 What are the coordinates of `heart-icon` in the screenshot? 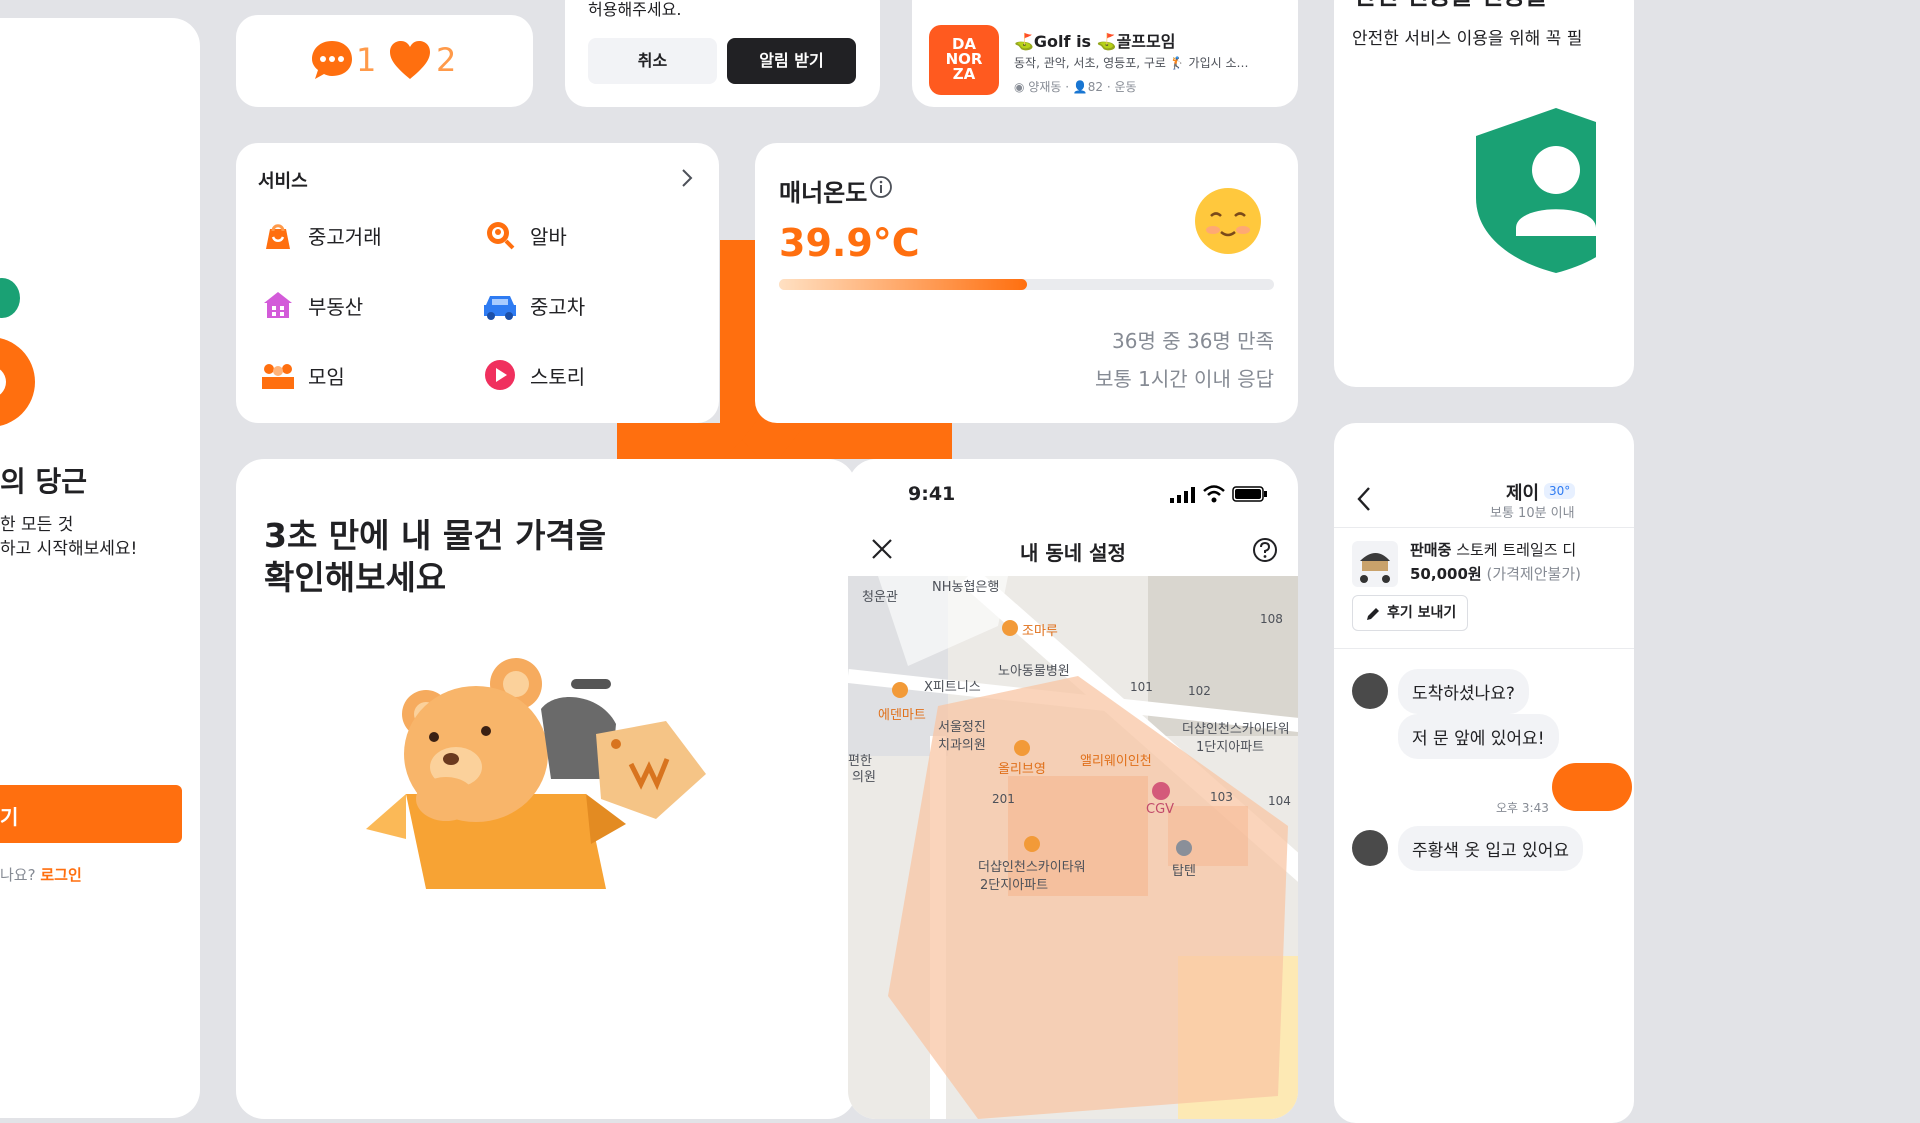 It's located at (410, 62).